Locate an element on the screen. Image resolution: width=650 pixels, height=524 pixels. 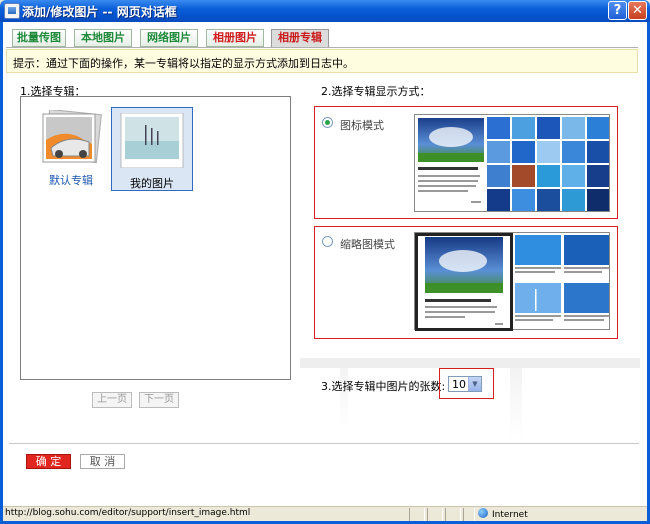
photo-count-value: 10 is located at coordinates (459, 384).